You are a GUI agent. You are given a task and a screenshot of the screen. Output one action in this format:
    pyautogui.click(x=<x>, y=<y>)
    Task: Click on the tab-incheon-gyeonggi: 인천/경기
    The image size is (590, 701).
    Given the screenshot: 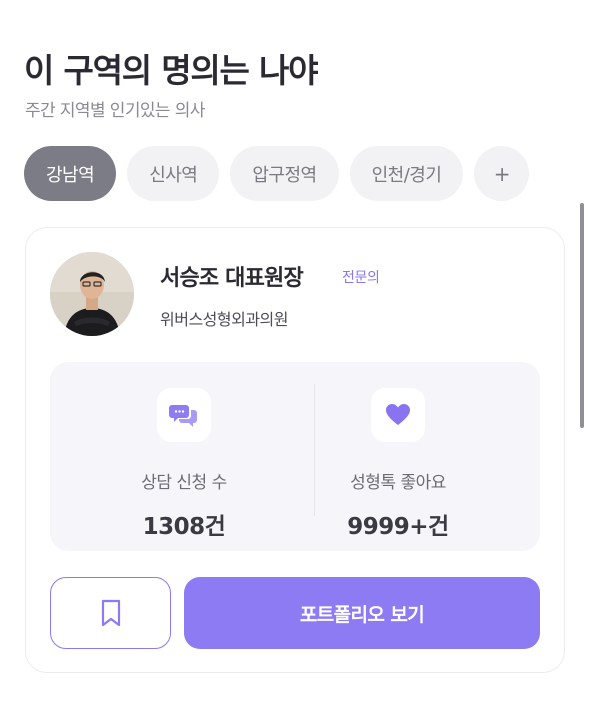 What is the action you would take?
    pyautogui.click(x=406, y=173)
    